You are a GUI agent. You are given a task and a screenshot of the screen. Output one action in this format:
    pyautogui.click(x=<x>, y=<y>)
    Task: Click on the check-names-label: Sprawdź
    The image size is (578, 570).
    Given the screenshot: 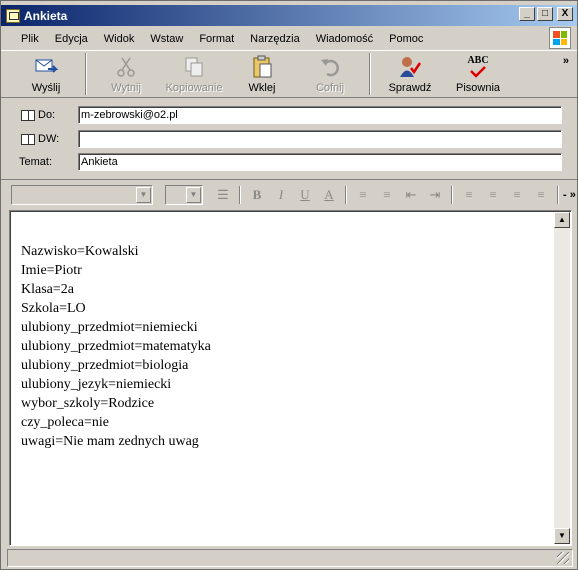 What is the action you would take?
    pyautogui.click(x=410, y=88)
    